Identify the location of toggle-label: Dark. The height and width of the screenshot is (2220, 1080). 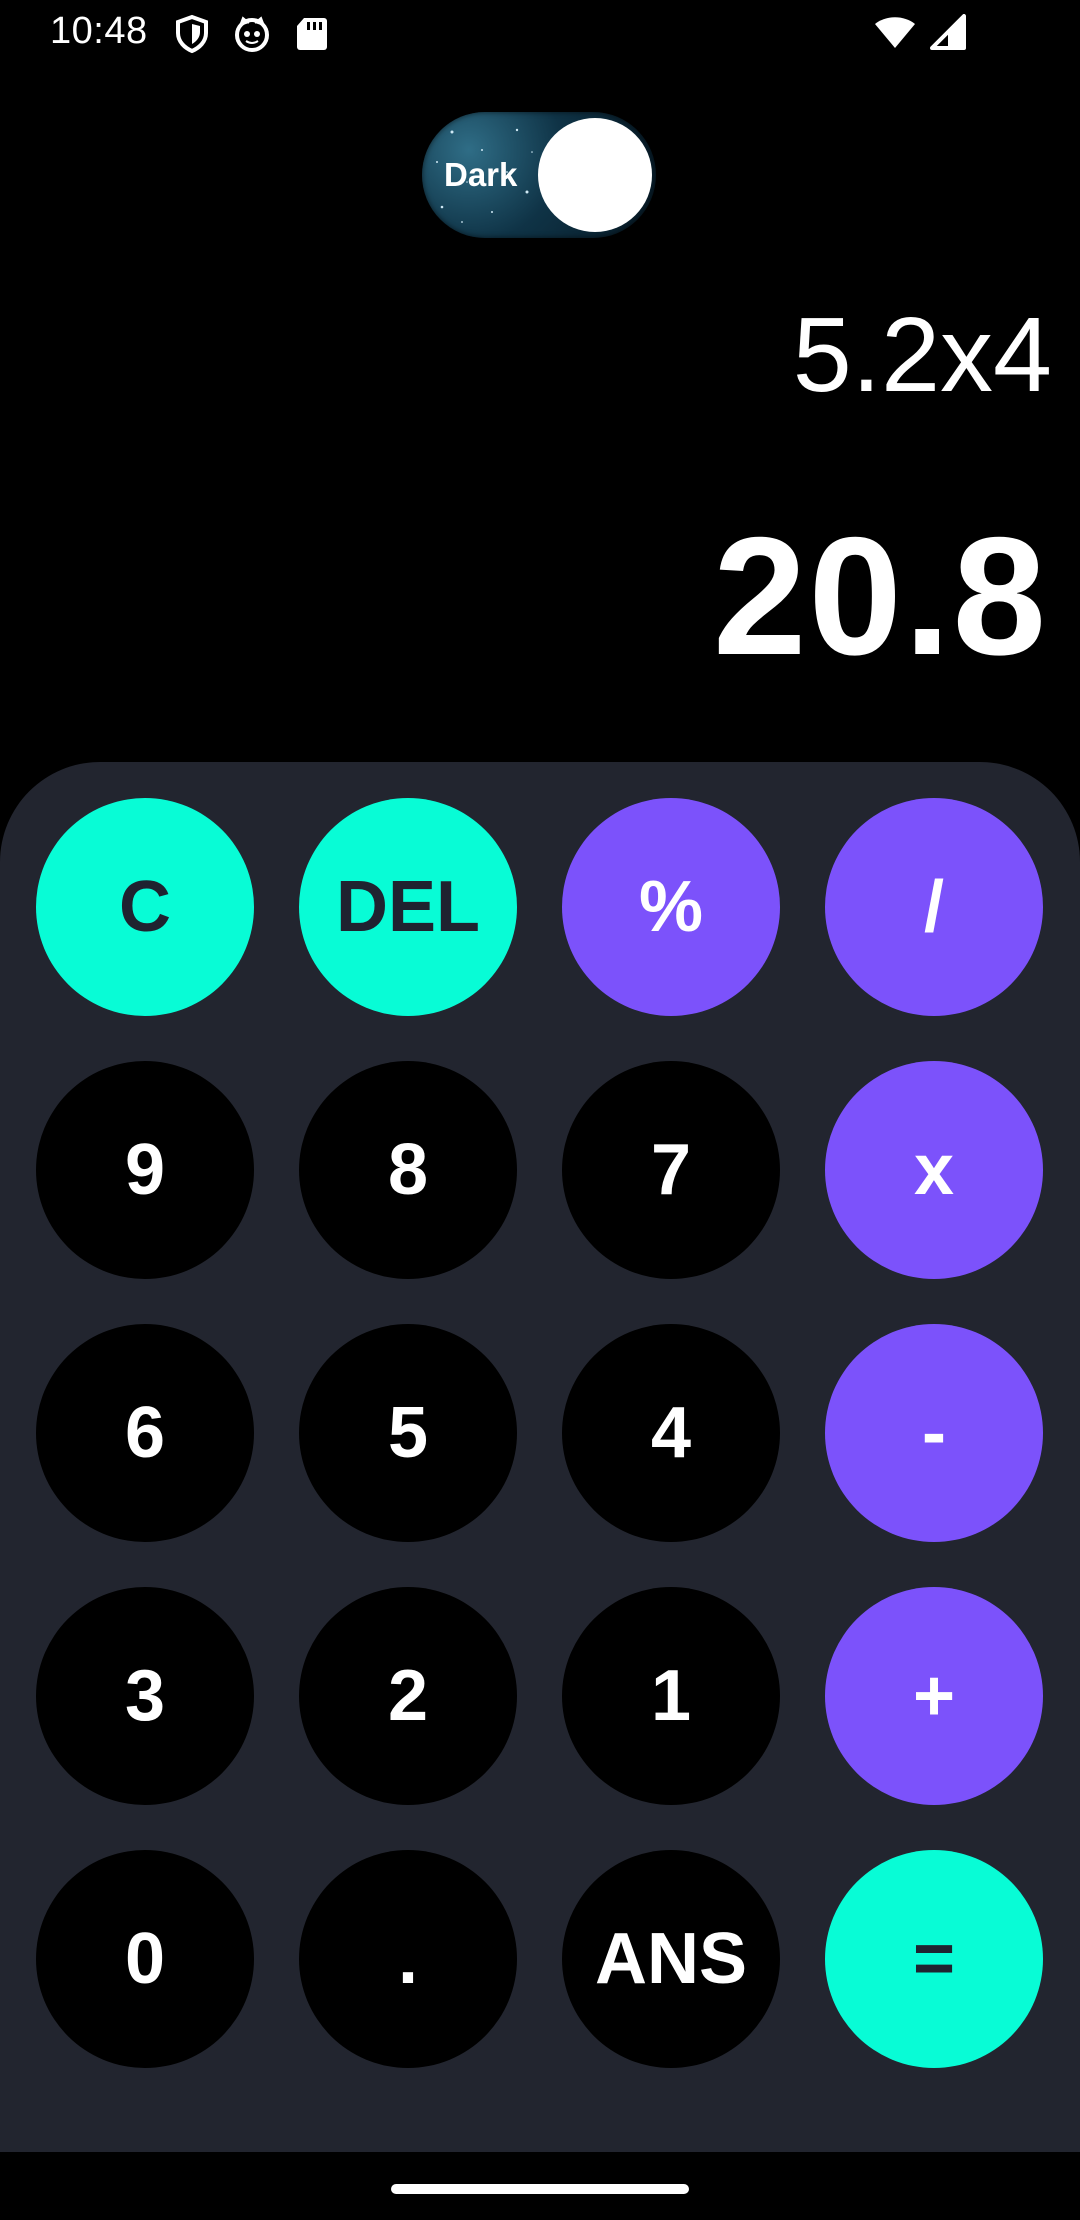
(481, 174).